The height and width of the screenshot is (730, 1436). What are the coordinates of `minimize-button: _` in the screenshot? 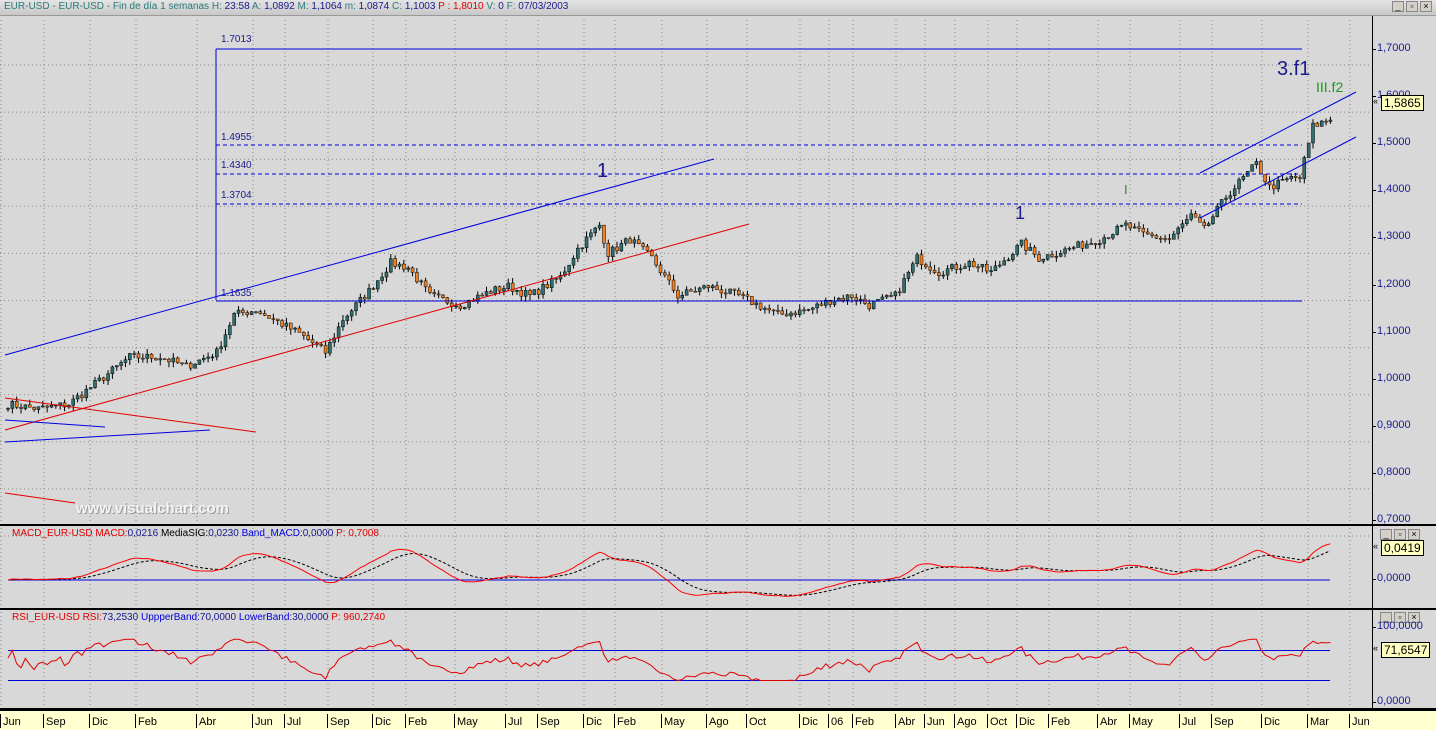 It's located at (1398, 6).